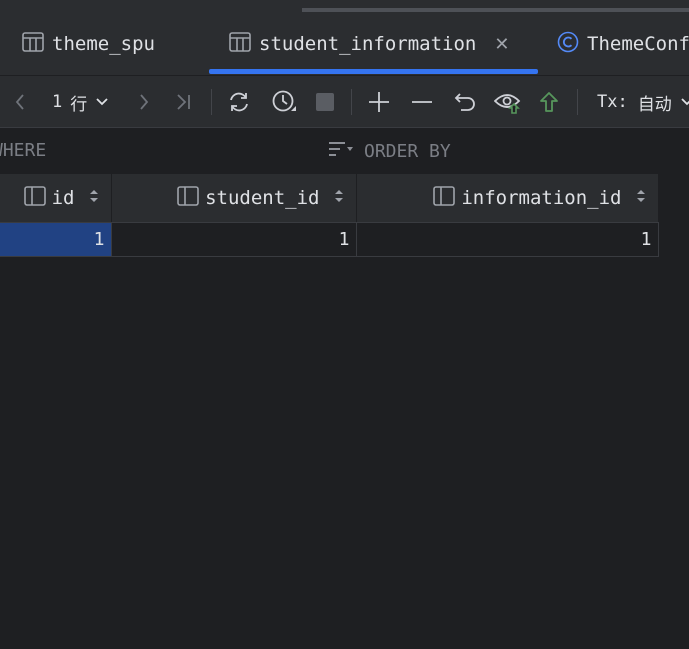  I want to click on where-filter-input: WHERE, so click(23, 150).